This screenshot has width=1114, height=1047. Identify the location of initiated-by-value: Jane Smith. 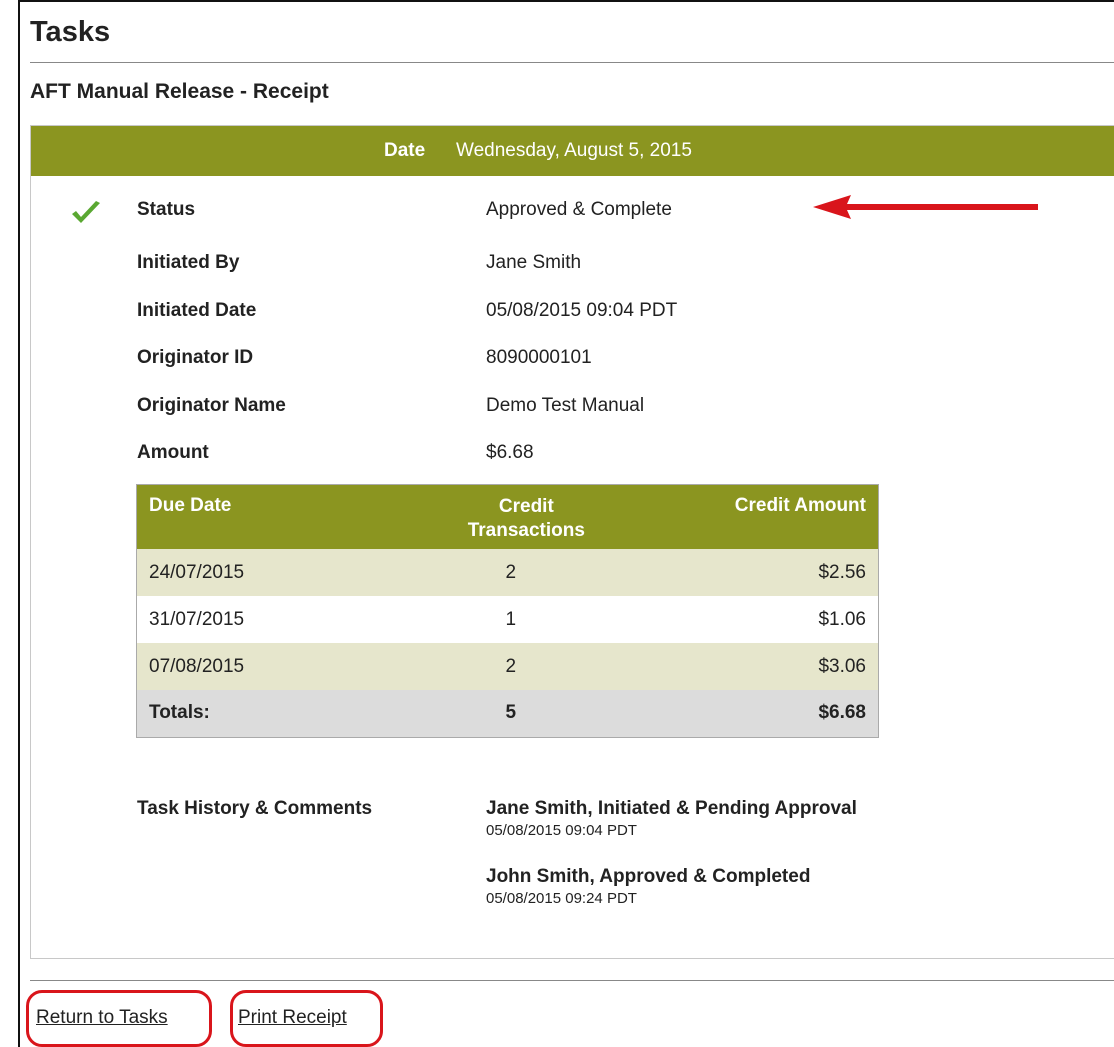
(534, 262).